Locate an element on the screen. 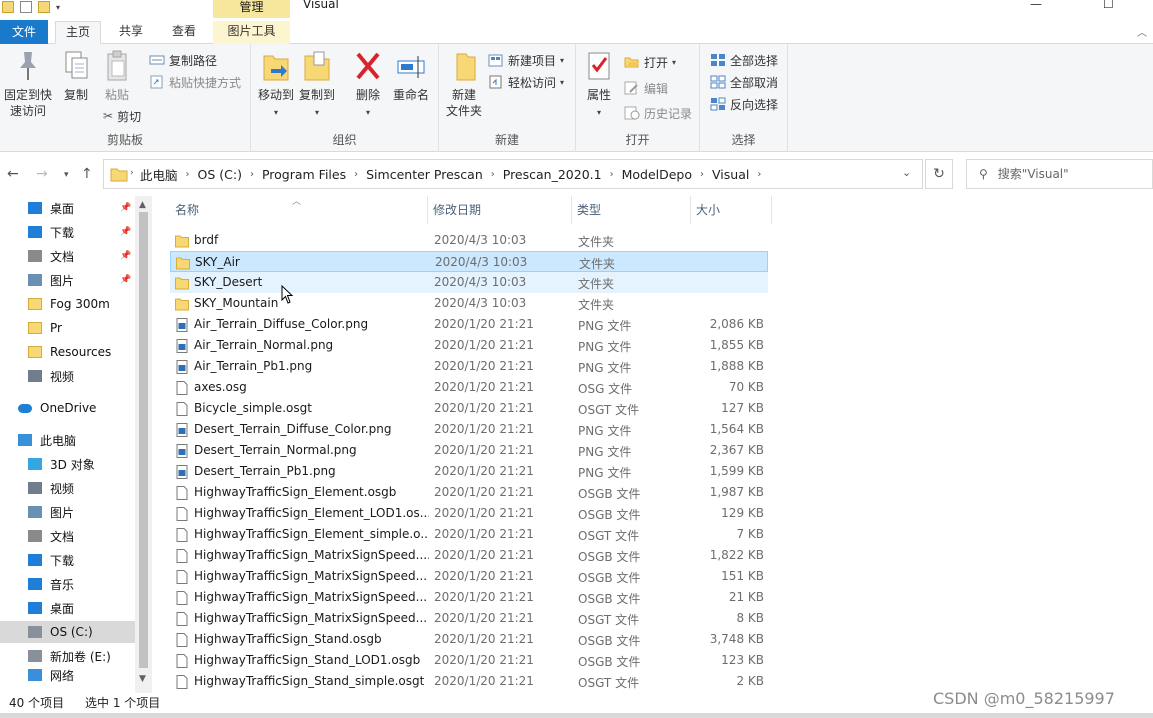  nav-item-12: 图片 is located at coordinates (67, 512).